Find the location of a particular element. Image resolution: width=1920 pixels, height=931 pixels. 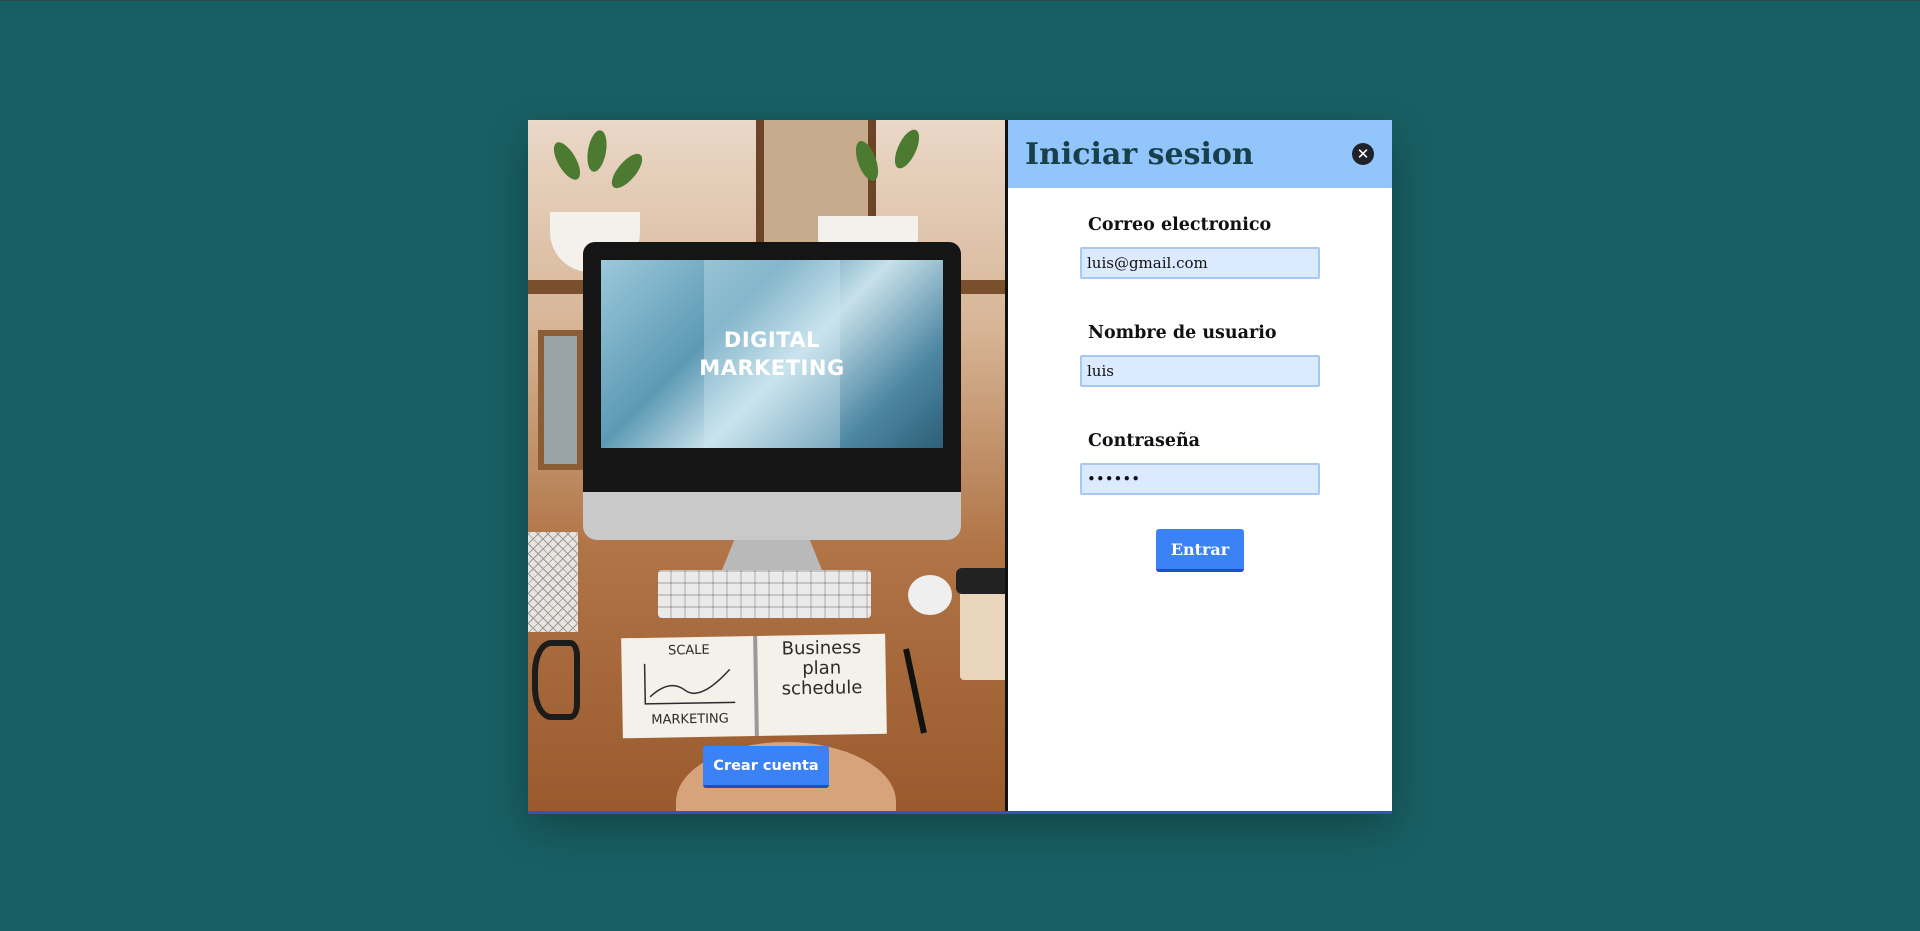

window-top-border is located at coordinates (960, 0).